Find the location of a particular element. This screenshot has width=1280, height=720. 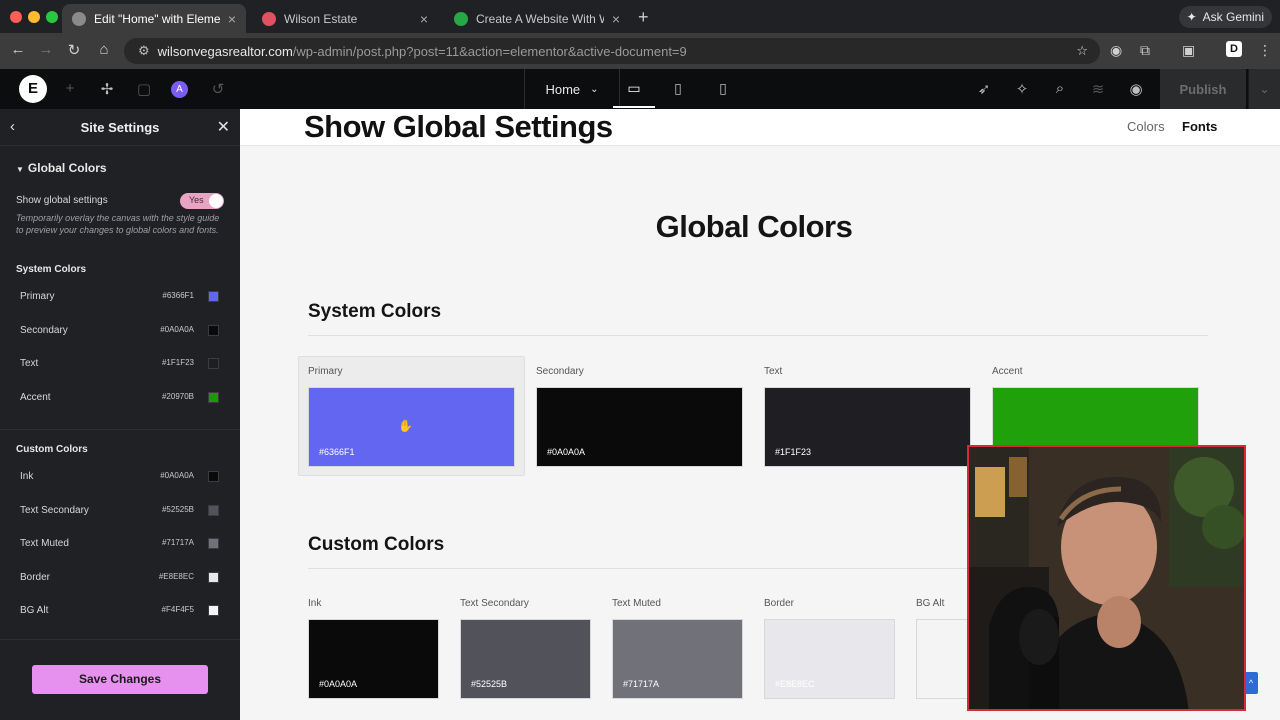

global-colors-section-toggle: ▼ Global Colors is located at coordinates (61, 168).